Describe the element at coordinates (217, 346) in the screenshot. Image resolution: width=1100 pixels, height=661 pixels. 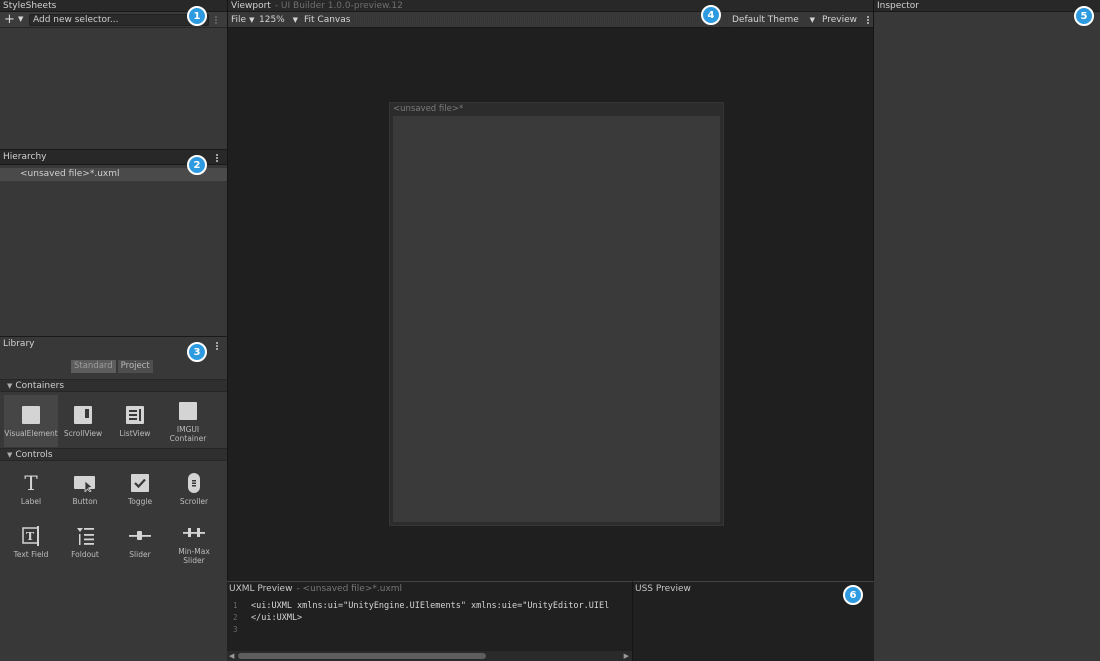
I see `library-menu-icon` at that location.